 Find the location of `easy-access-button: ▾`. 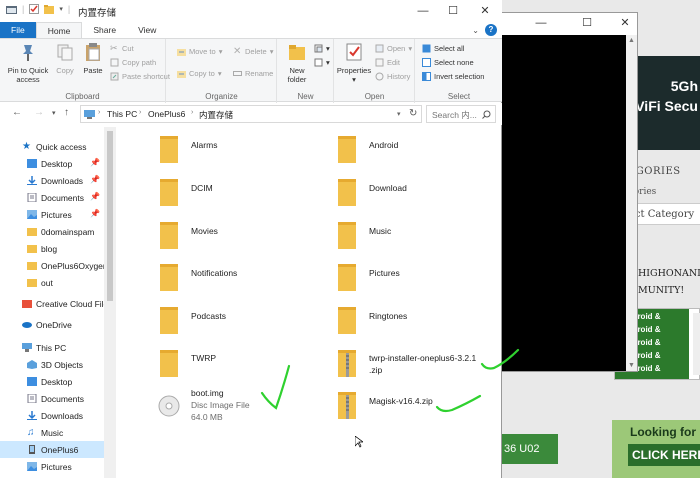

easy-access-button: ▾ is located at coordinates (322, 62).